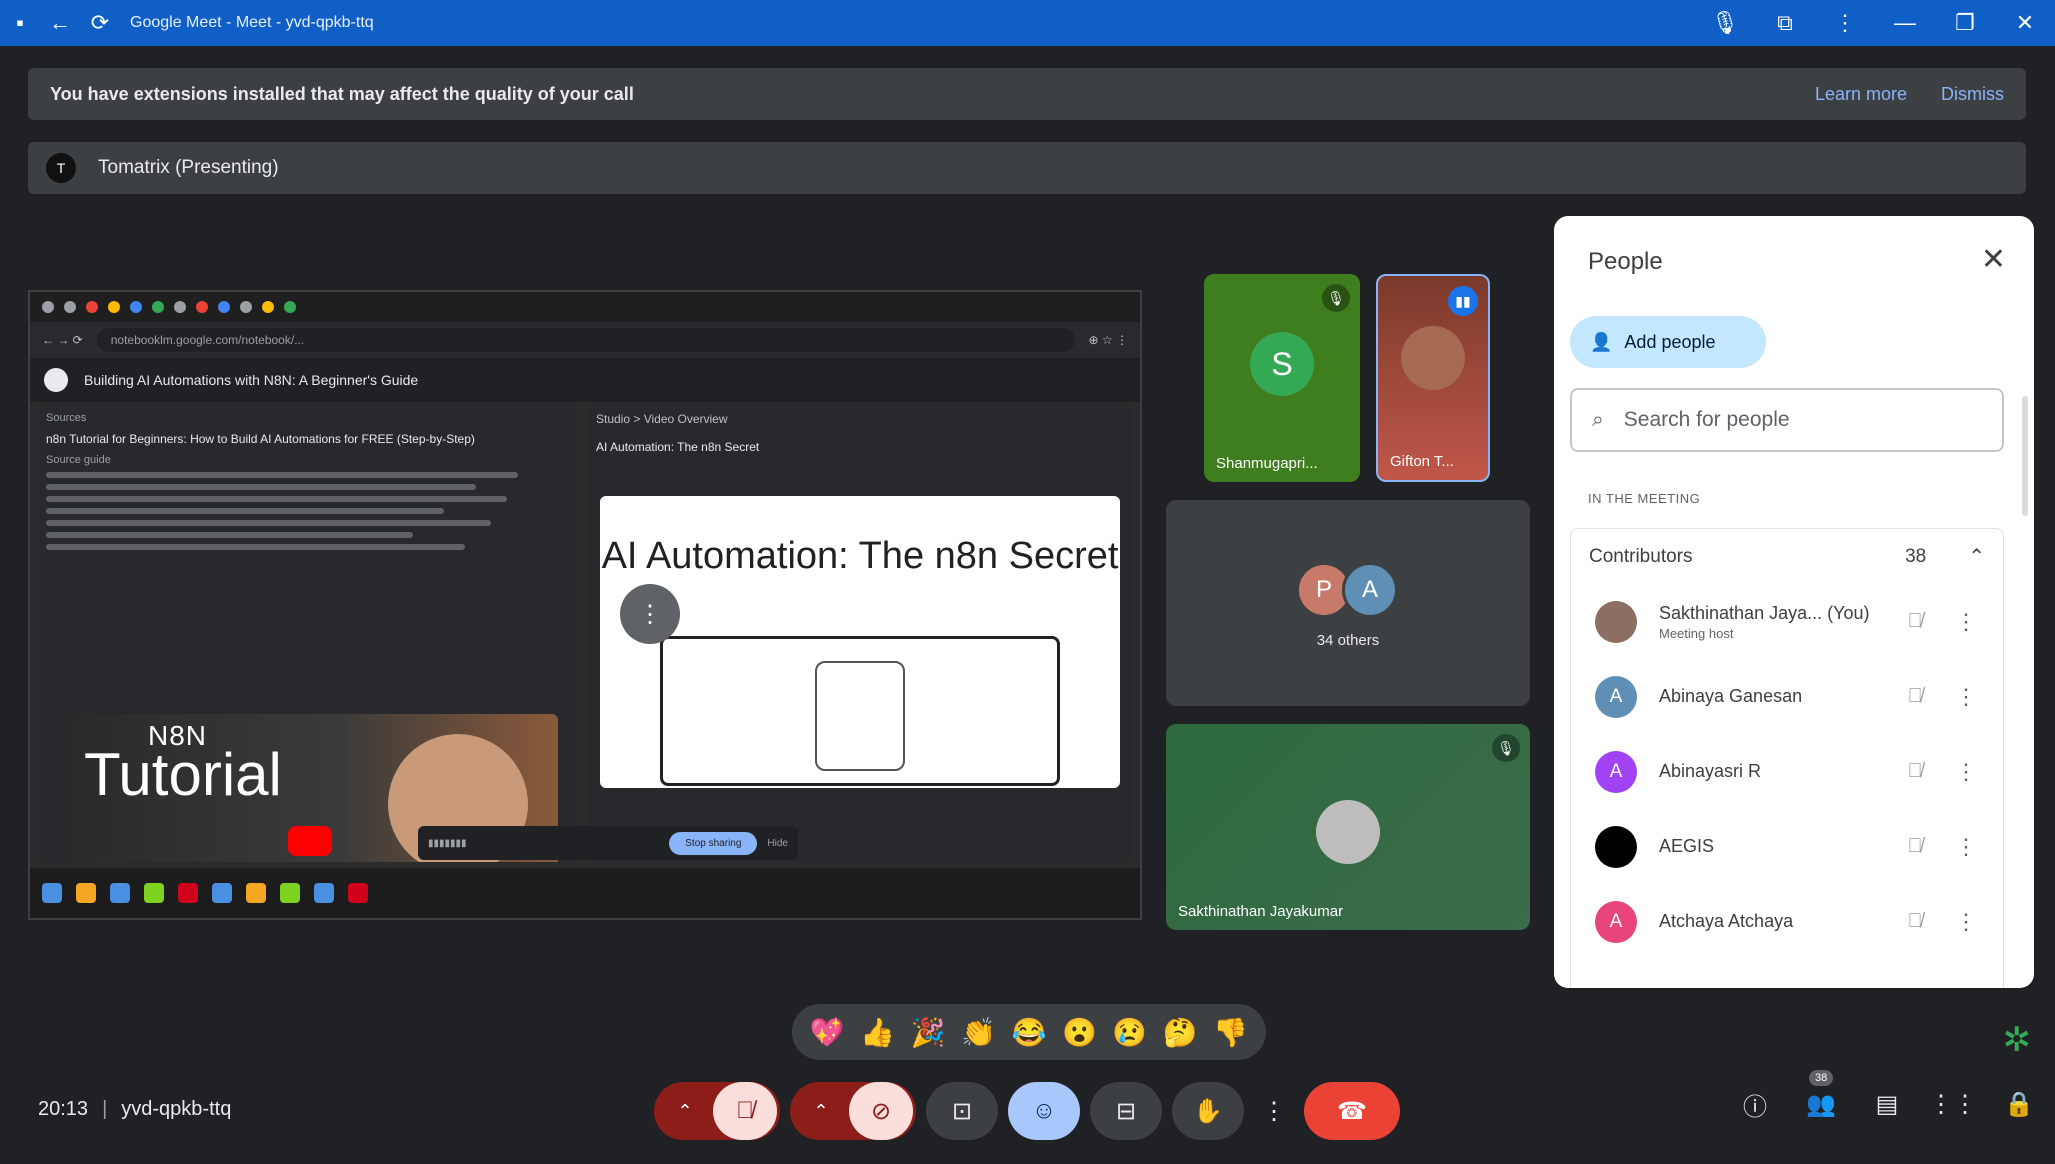  I want to click on reaction-clap: 👏, so click(978, 1032).